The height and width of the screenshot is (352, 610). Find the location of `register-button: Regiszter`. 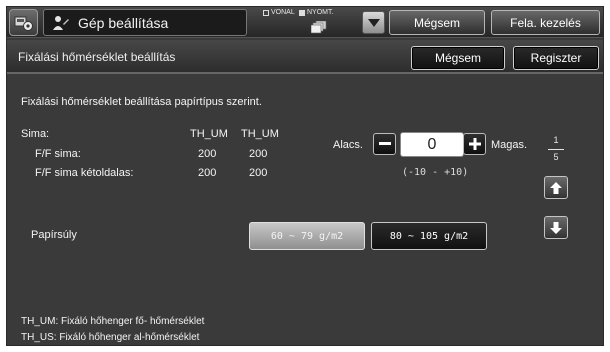

register-button: Regiszter is located at coordinates (556, 58).